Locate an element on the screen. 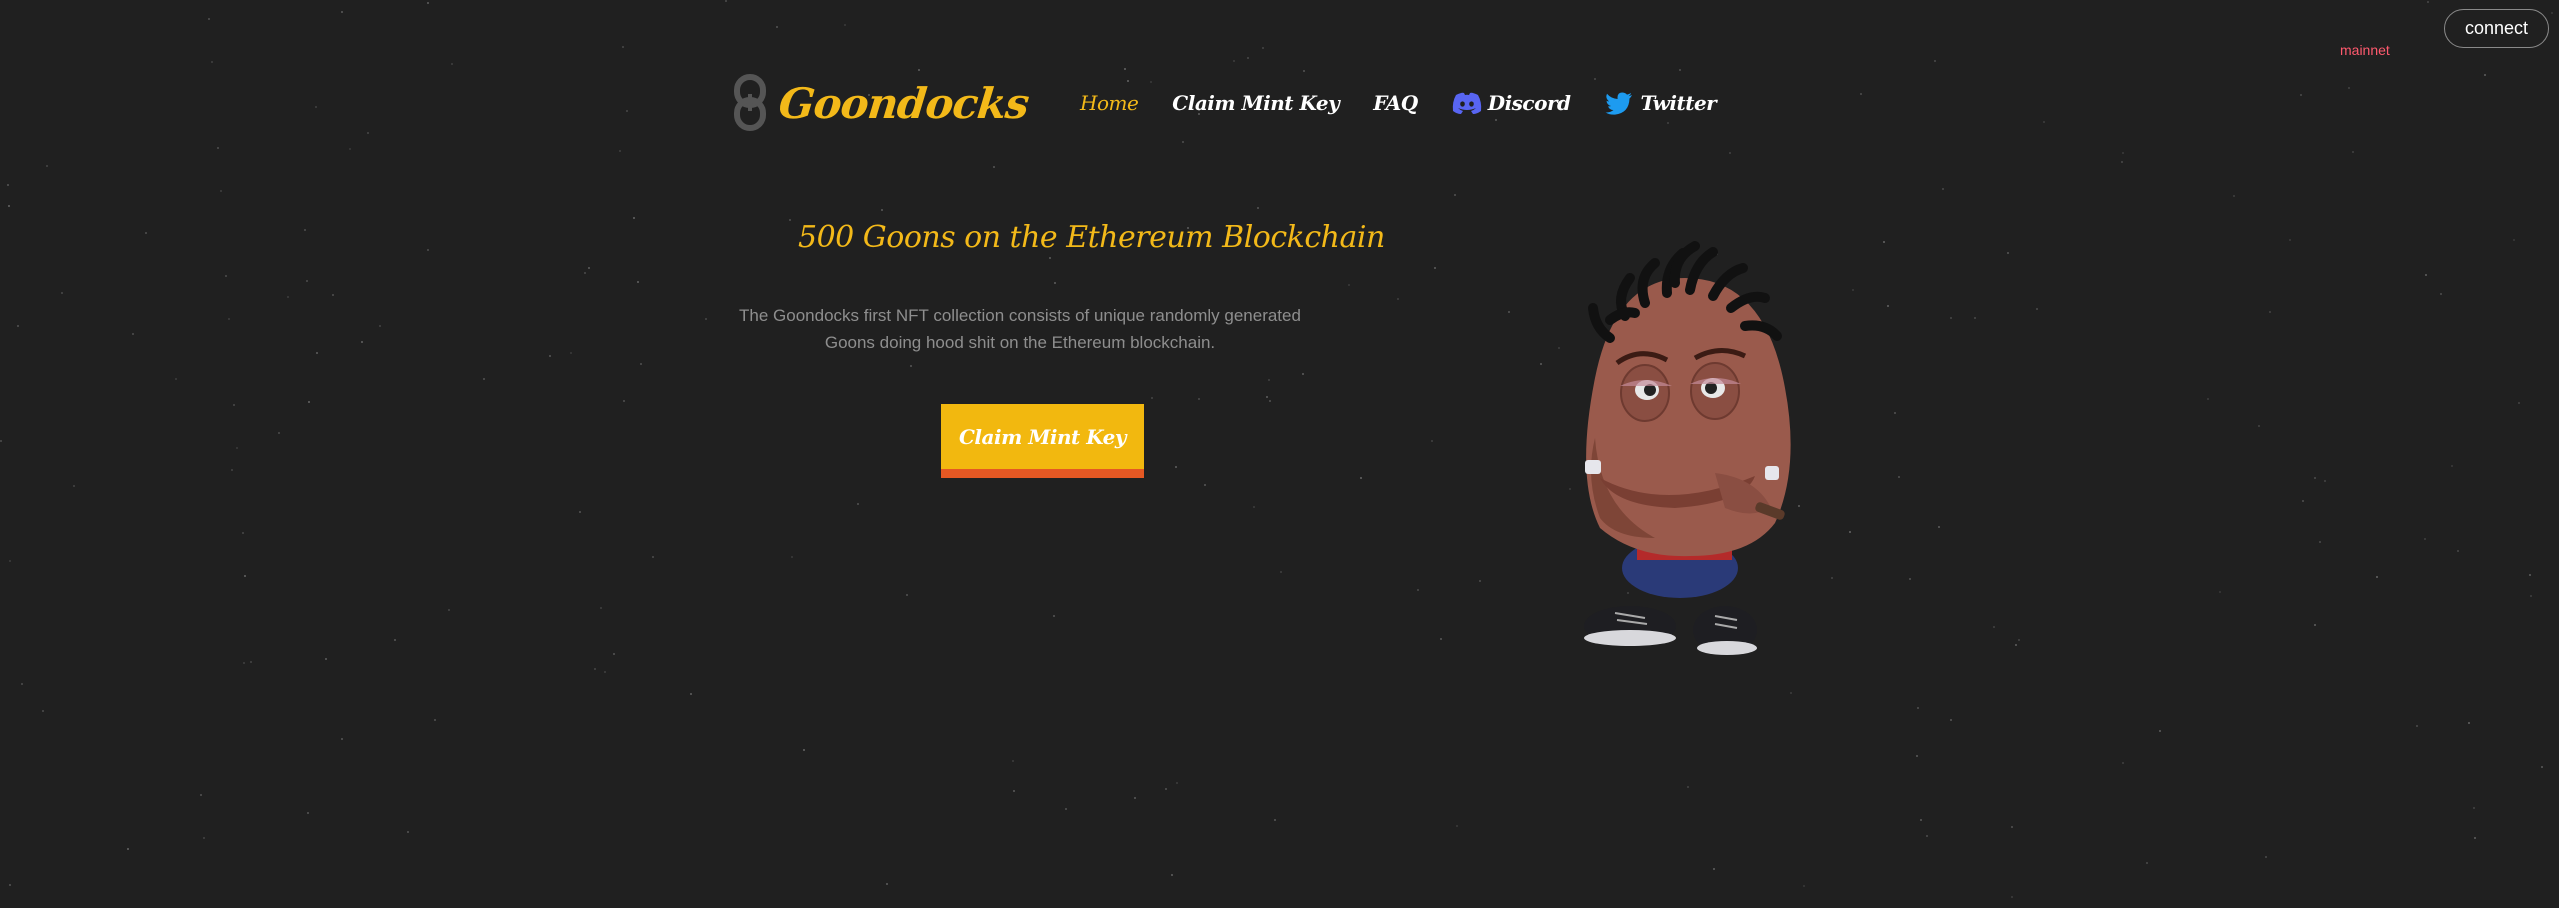  nav-faq: FAQ is located at coordinates (1395, 103).